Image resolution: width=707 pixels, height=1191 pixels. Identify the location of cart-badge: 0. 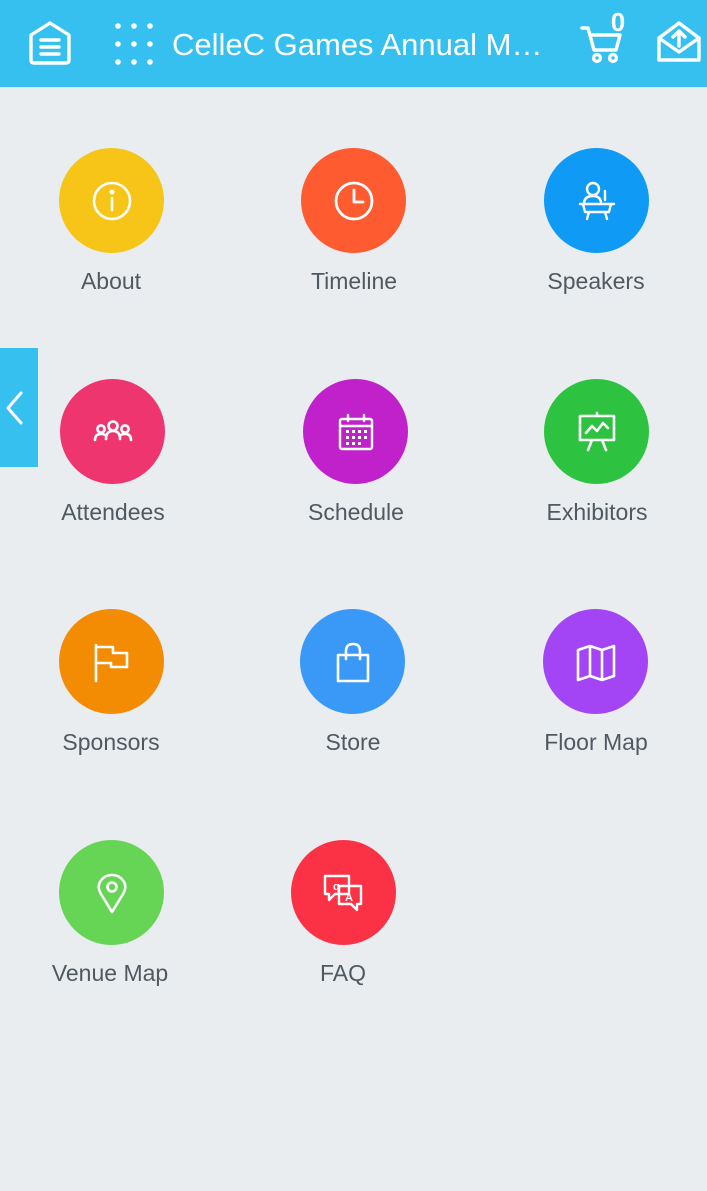
(618, 22).